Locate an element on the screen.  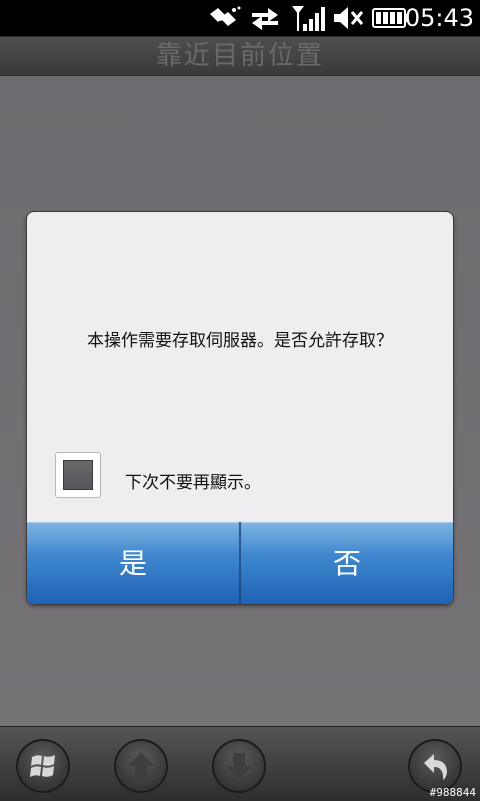
windows-start-icon is located at coordinates (42, 766).